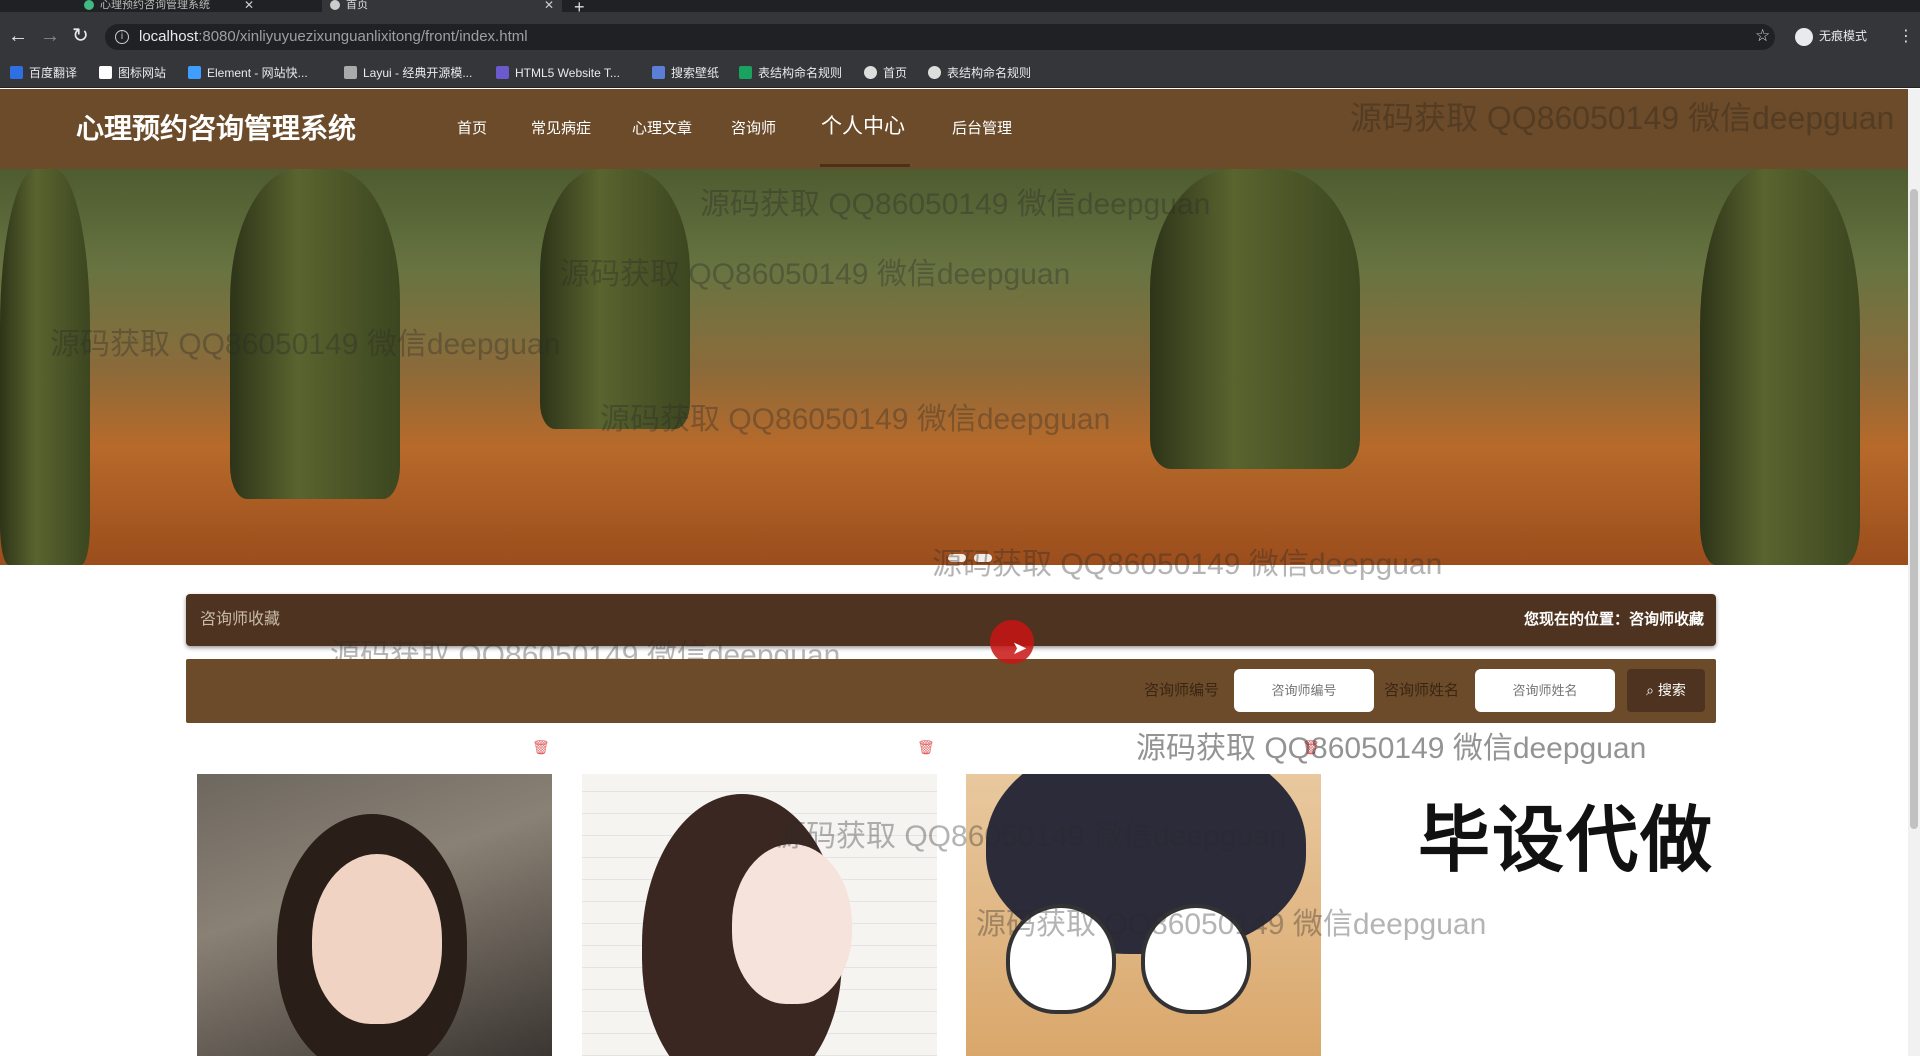  What do you see at coordinates (122, 37) in the screenshot?
I see `site-info-icon: i` at bounding box center [122, 37].